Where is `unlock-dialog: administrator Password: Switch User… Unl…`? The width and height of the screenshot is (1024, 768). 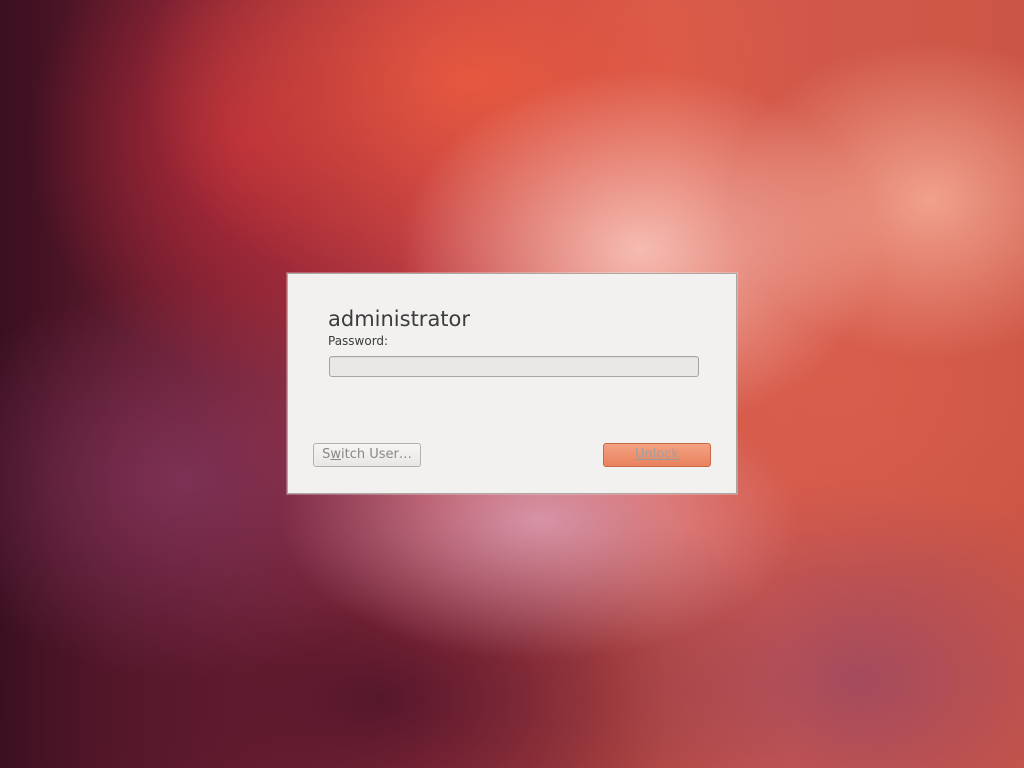 unlock-dialog: administrator Password: Switch User… Unl… is located at coordinates (512, 383).